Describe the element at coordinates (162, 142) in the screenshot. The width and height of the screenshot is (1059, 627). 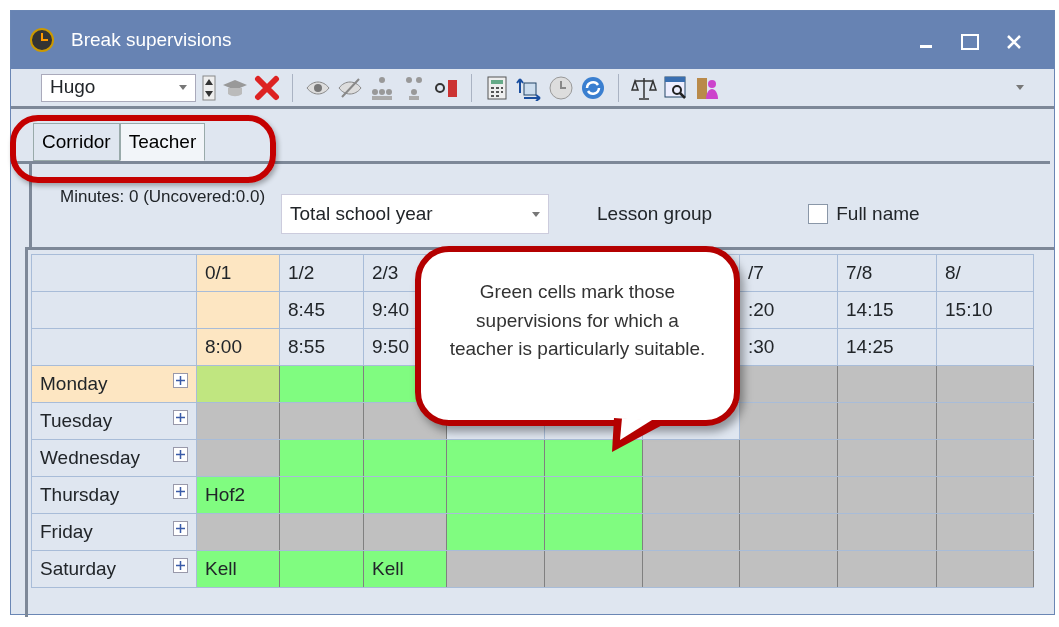
I see `tab: Teacher` at that location.